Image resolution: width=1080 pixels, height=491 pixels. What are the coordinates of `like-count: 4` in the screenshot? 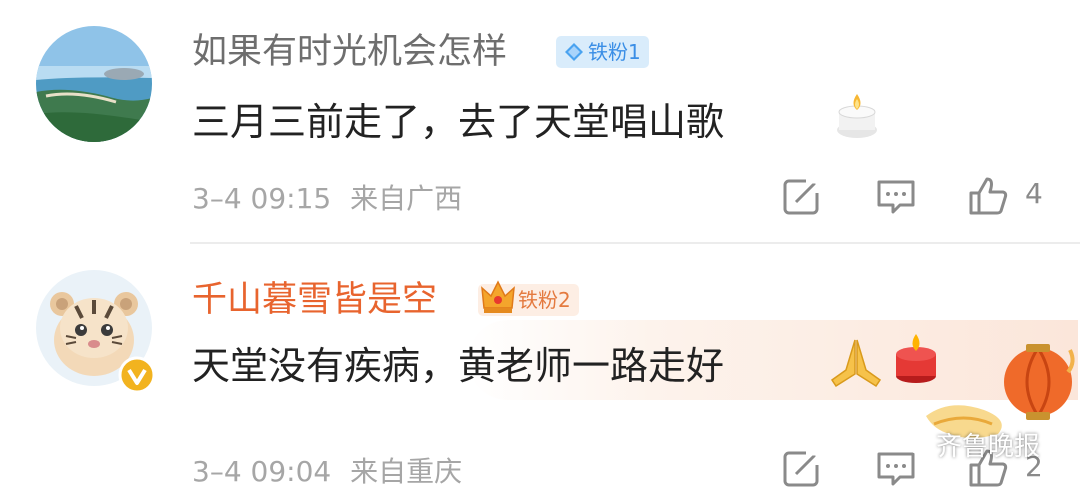 It's located at (1034, 193).